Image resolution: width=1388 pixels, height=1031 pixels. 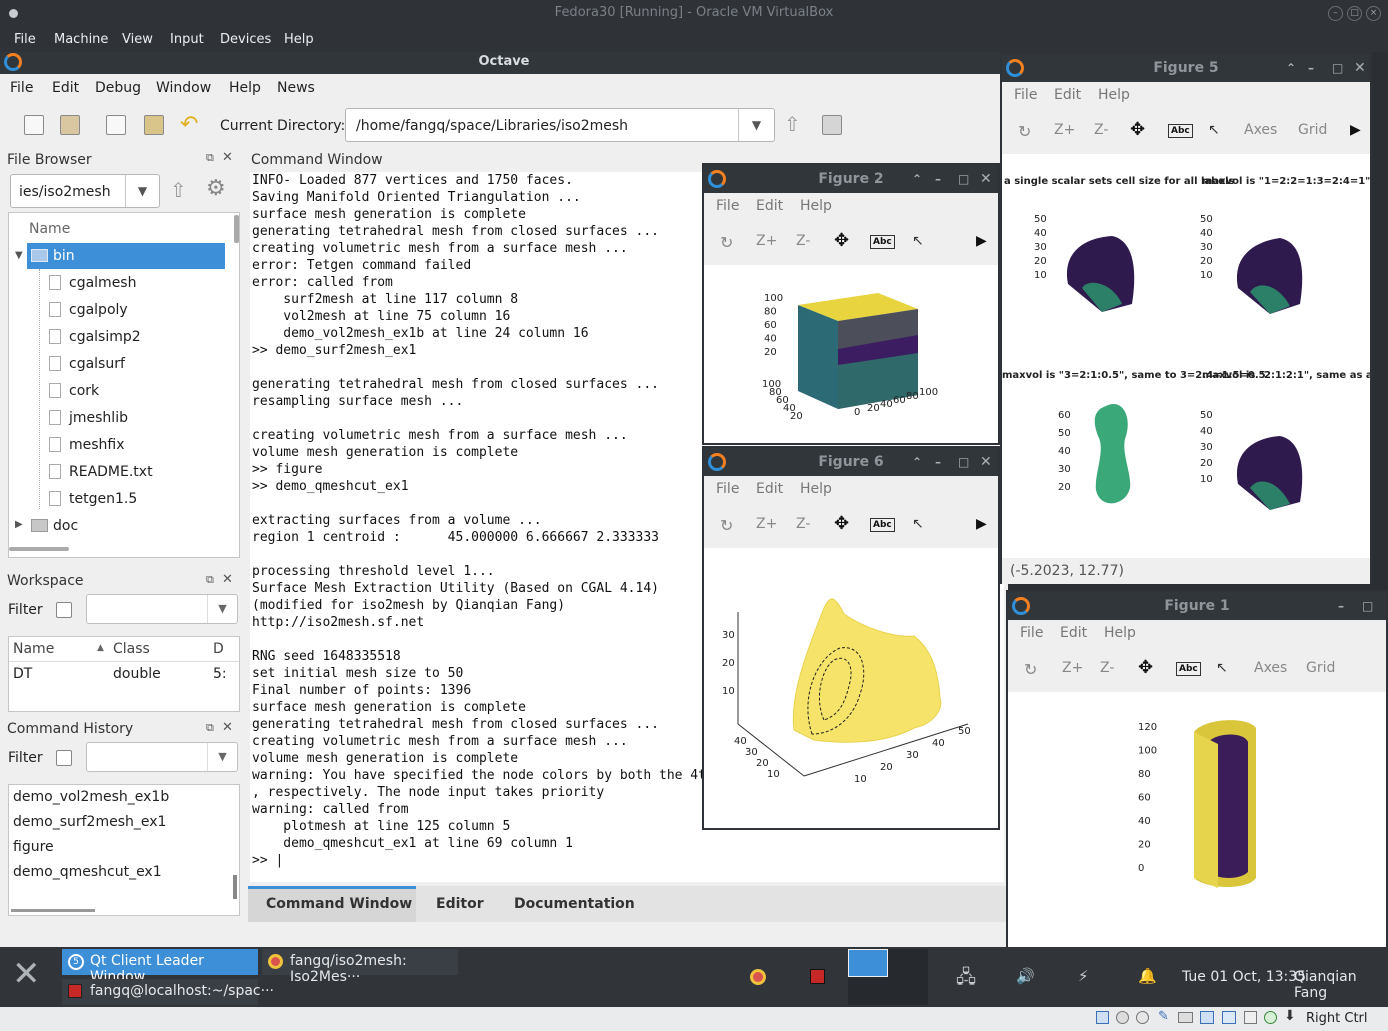 I want to click on collapse-arrow-icon: ▶, so click(x=19, y=524).